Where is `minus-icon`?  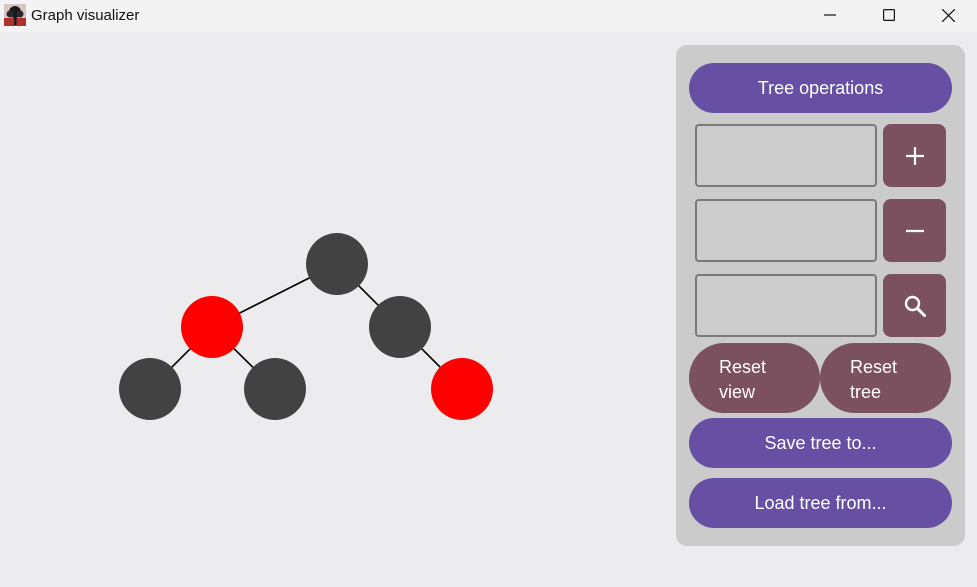
minus-icon is located at coordinates (914, 230).